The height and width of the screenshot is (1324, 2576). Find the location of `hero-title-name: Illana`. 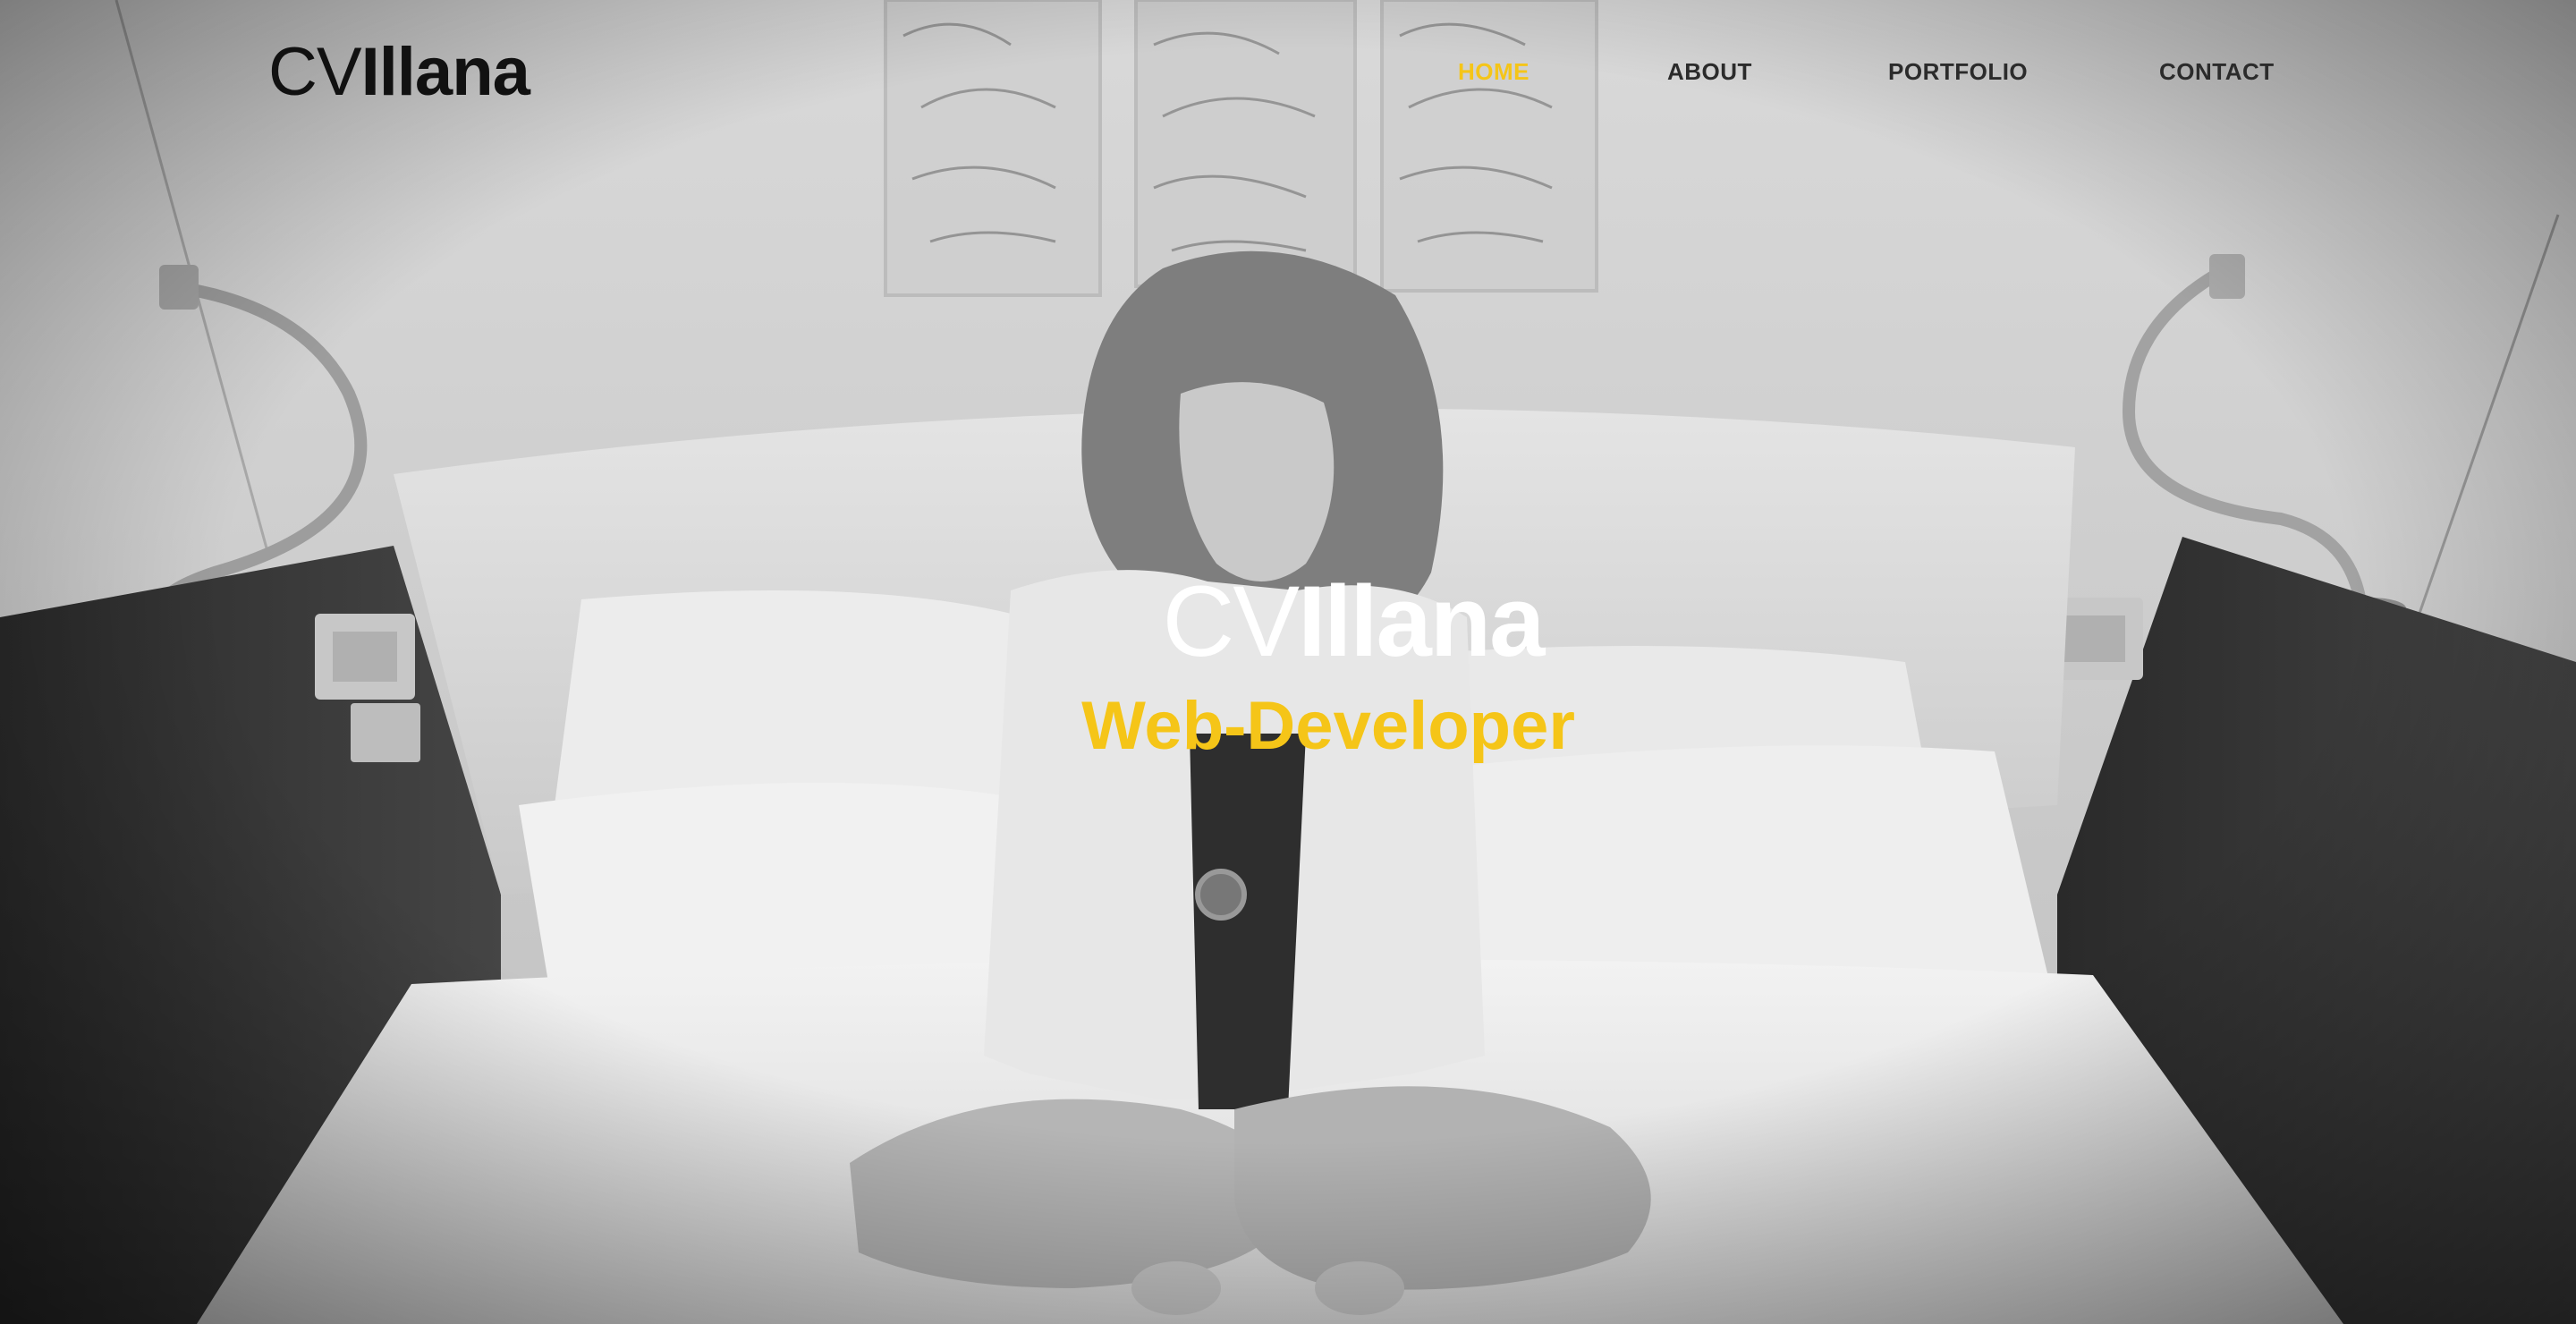

hero-title-name: Illana is located at coordinates (1421, 621).